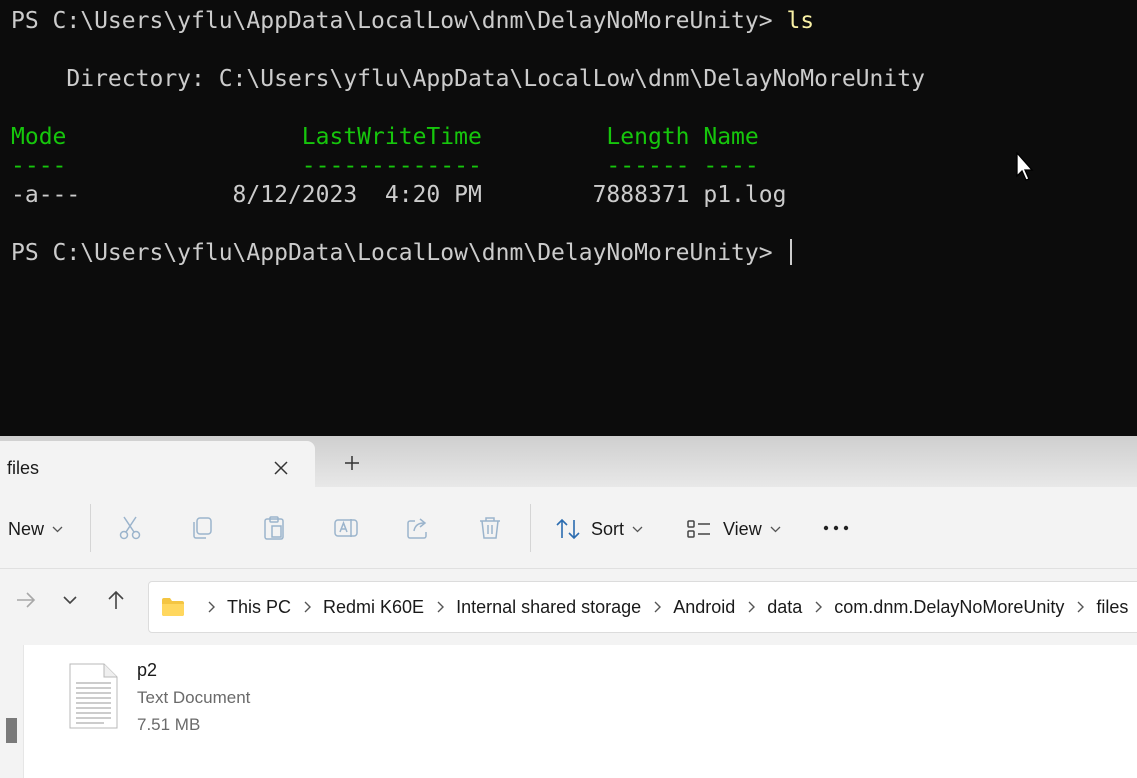 The image size is (1137, 778). Describe the element at coordinates (742, 528) in the screenshot. I see `view-button-label: View` at that location.